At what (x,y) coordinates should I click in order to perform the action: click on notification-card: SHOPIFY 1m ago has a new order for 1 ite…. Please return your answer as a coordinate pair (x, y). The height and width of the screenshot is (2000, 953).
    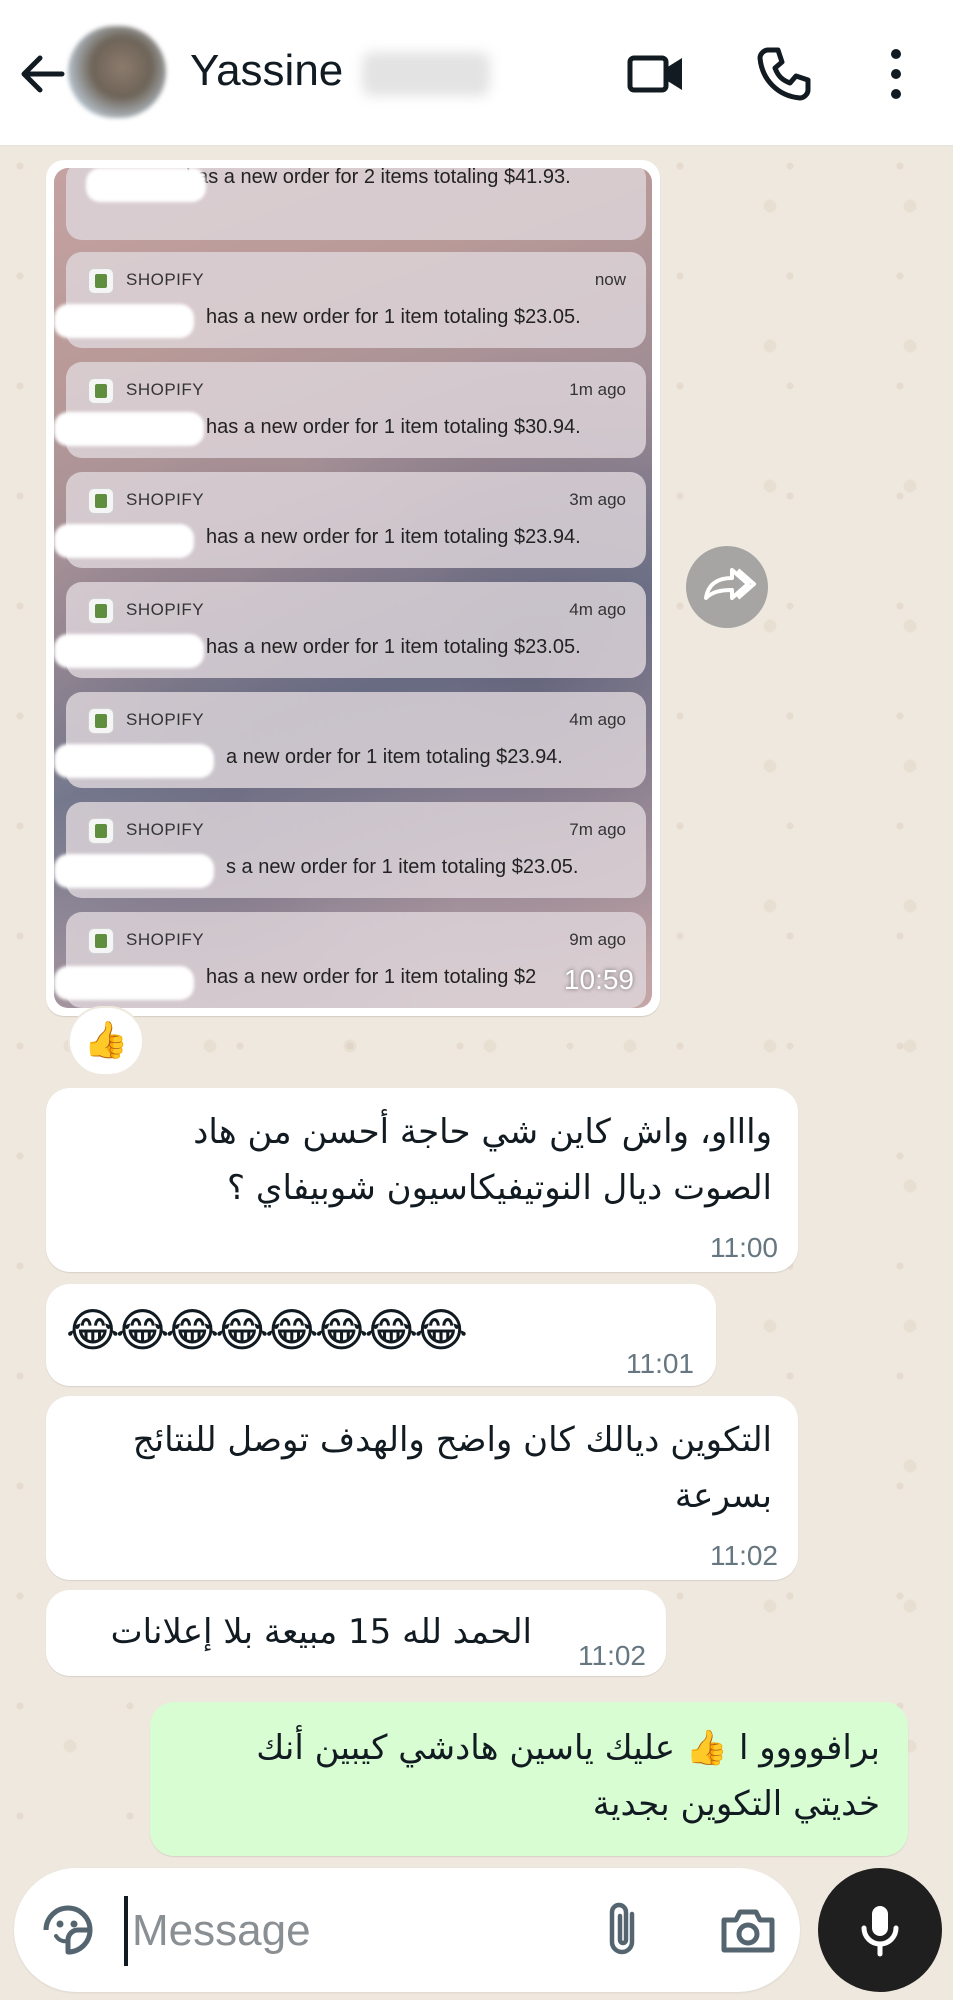
    Looking at the image, I should click on (350, 410).